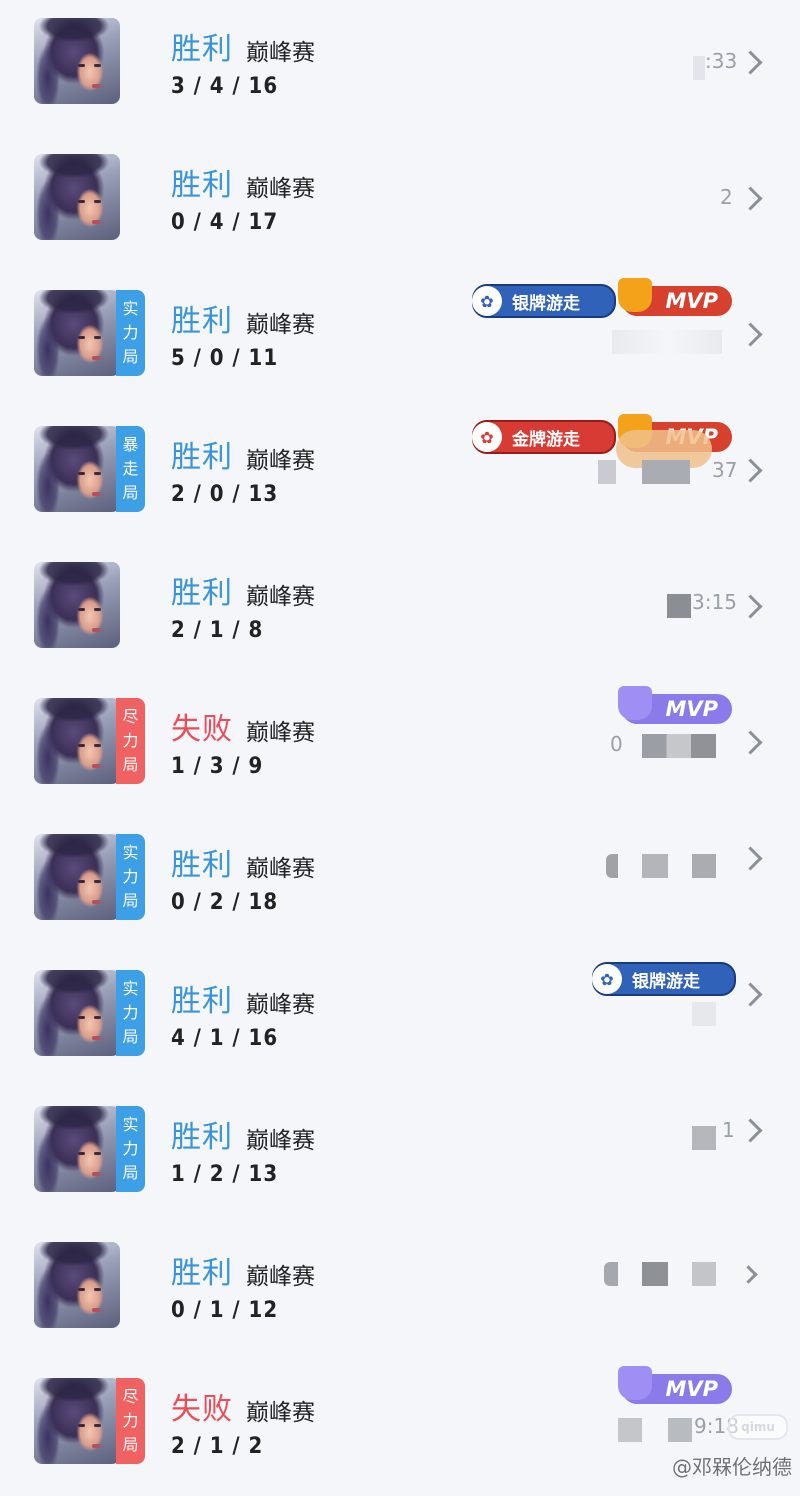 Image resolution: width=800 pixels, height=1496 pixels. Describe the element at coordinates (130, 469) in the screenshot. I see `match-quality-tag: 暴走局` at that location.